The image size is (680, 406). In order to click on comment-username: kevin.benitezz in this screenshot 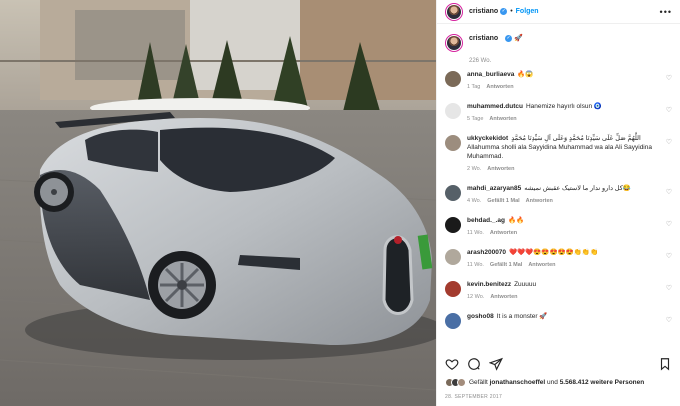, I will do `click(489, 284)`.